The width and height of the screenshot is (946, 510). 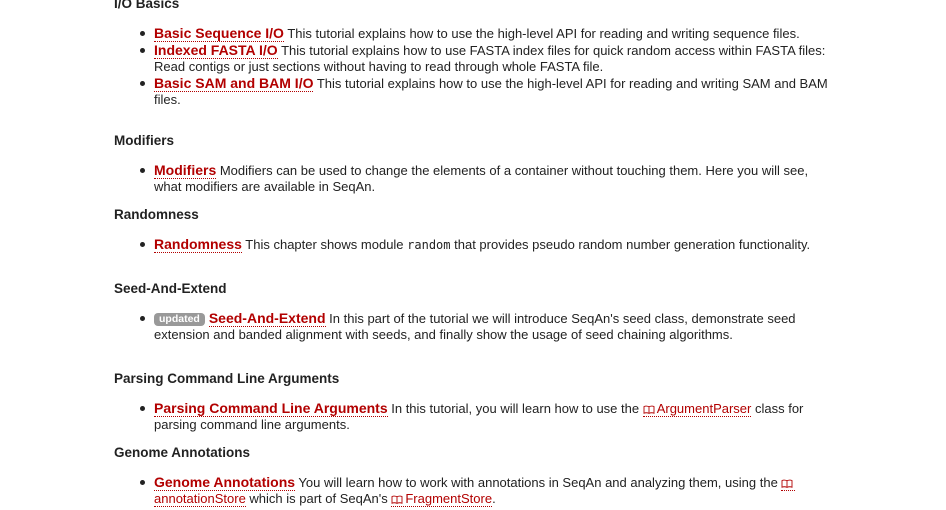 What do you see at coordinates (271, 408) in the screenshot?
I see `parsing-command-line-link: Parsing Command Line Arguments` at bounding box center [271, 408].